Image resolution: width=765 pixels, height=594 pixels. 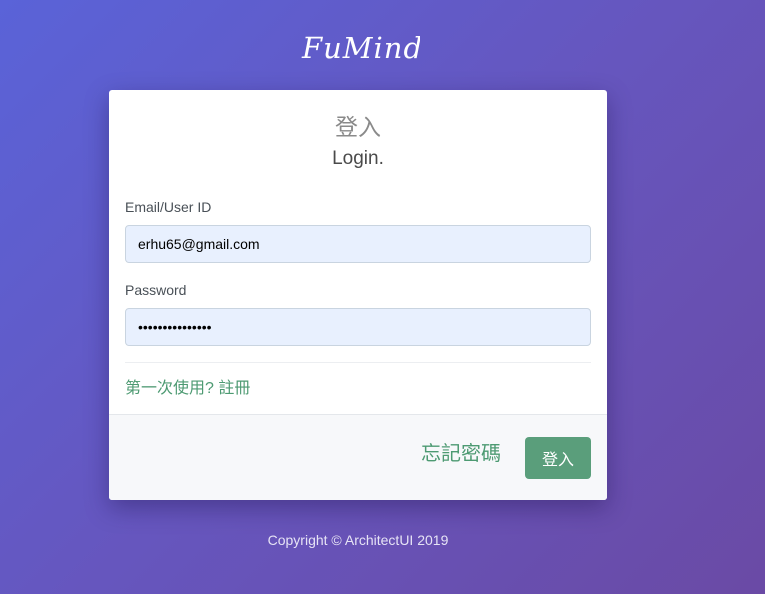 I want to click on login-card-footer: 忘記密碼 登入, so click(x=358, y=457).